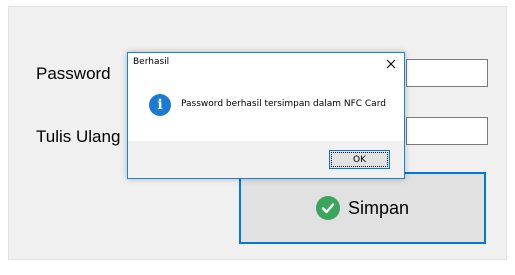 This screenshot has height=275, width=515. I want to click on save-button-label: Simpan, so click(378, 207).